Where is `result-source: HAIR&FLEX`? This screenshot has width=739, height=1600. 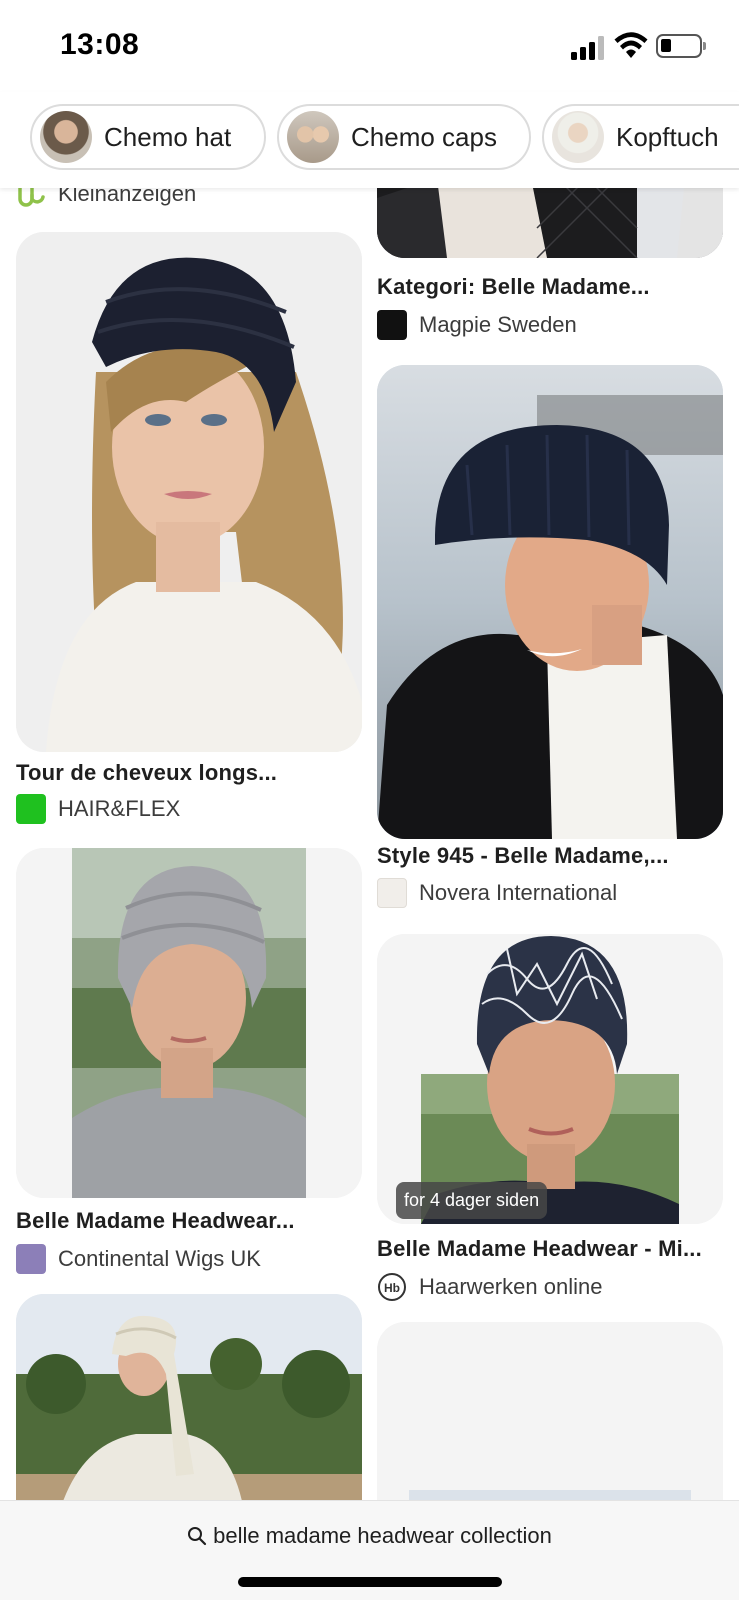 result-source: HAIR&FLEX is located at coordinates (98, 809).